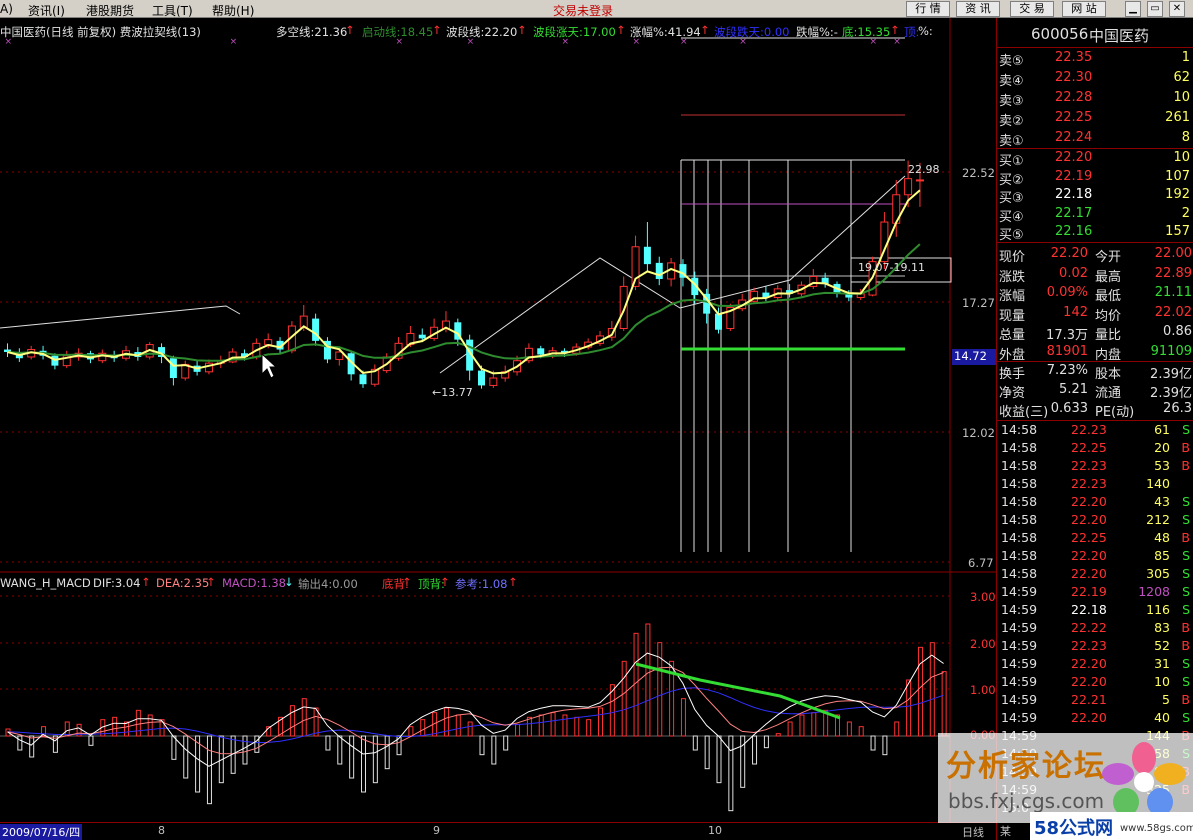 This screenshot has height=840, width=1193. Describe the element at coordinates (1162, 501) in the screenshot. I see `tick-volume: 43` at that location.